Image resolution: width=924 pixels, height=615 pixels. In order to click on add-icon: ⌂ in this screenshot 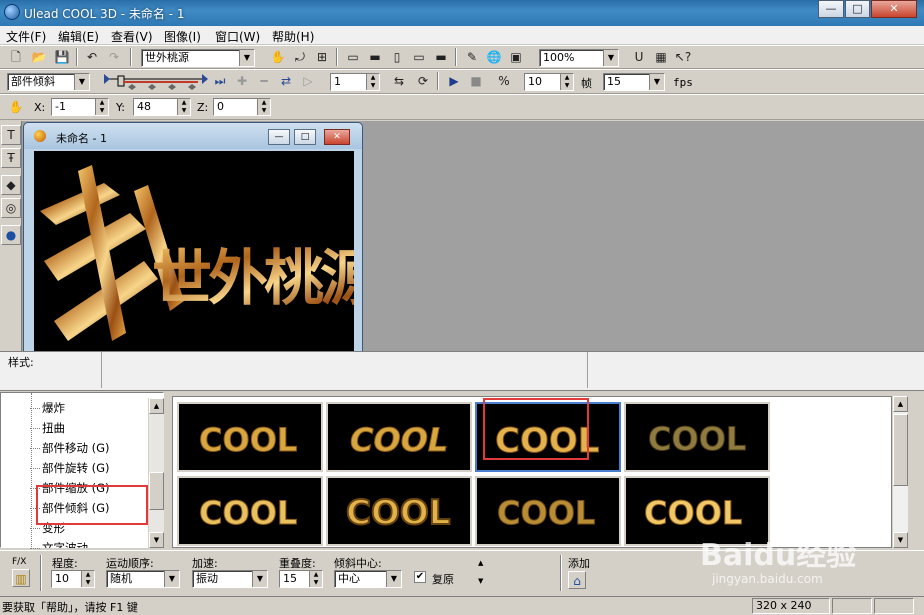, I will do `click(577, 580)`.